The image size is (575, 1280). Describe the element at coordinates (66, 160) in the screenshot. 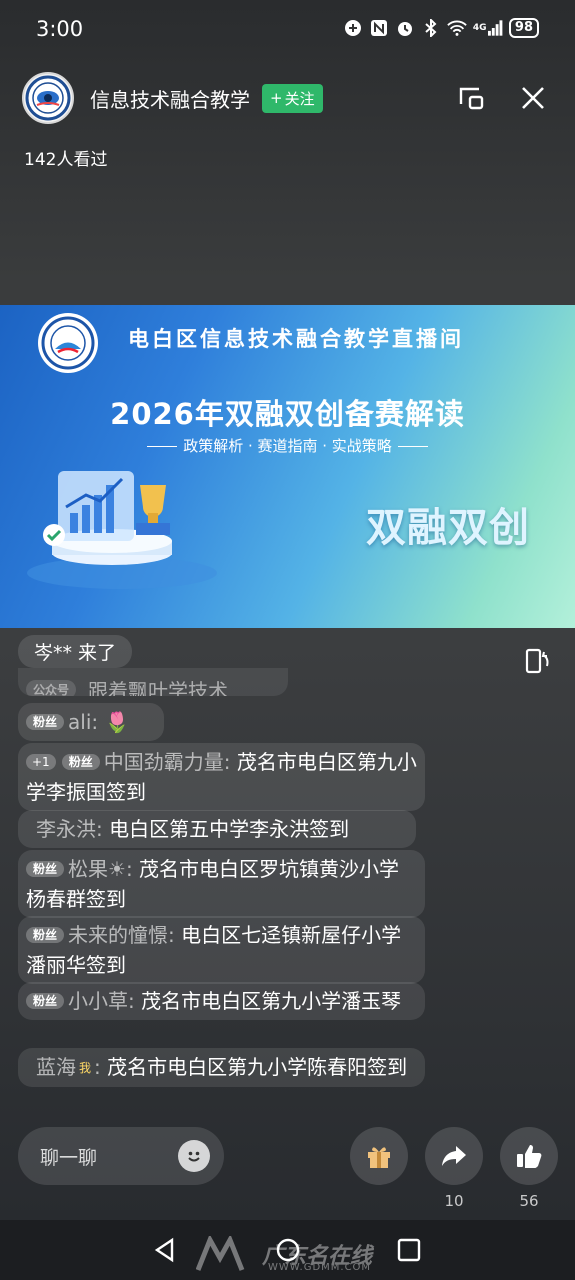

I see `viewer-count: 142人看过` at that location.